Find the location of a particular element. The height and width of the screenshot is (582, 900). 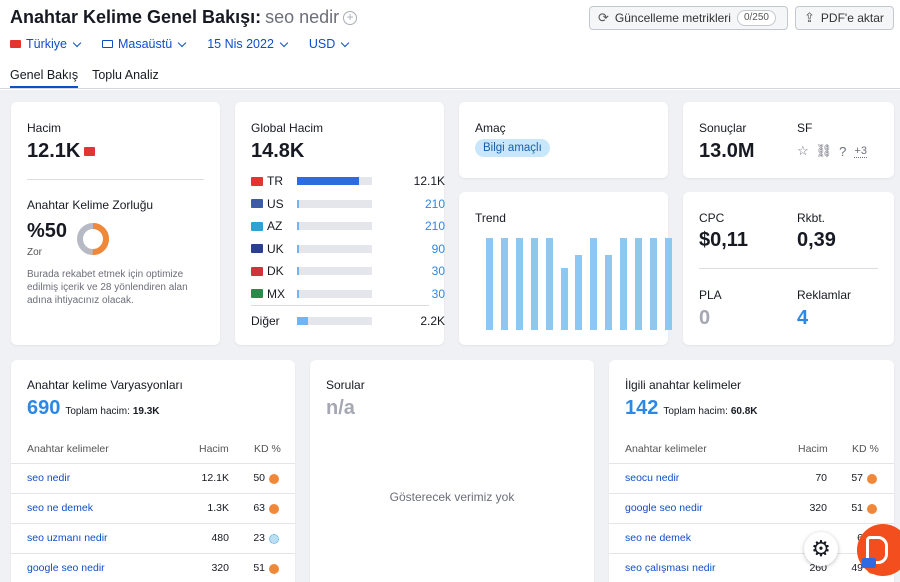

tab-overview: Genel Bakış is located at coordinates (44, 78).